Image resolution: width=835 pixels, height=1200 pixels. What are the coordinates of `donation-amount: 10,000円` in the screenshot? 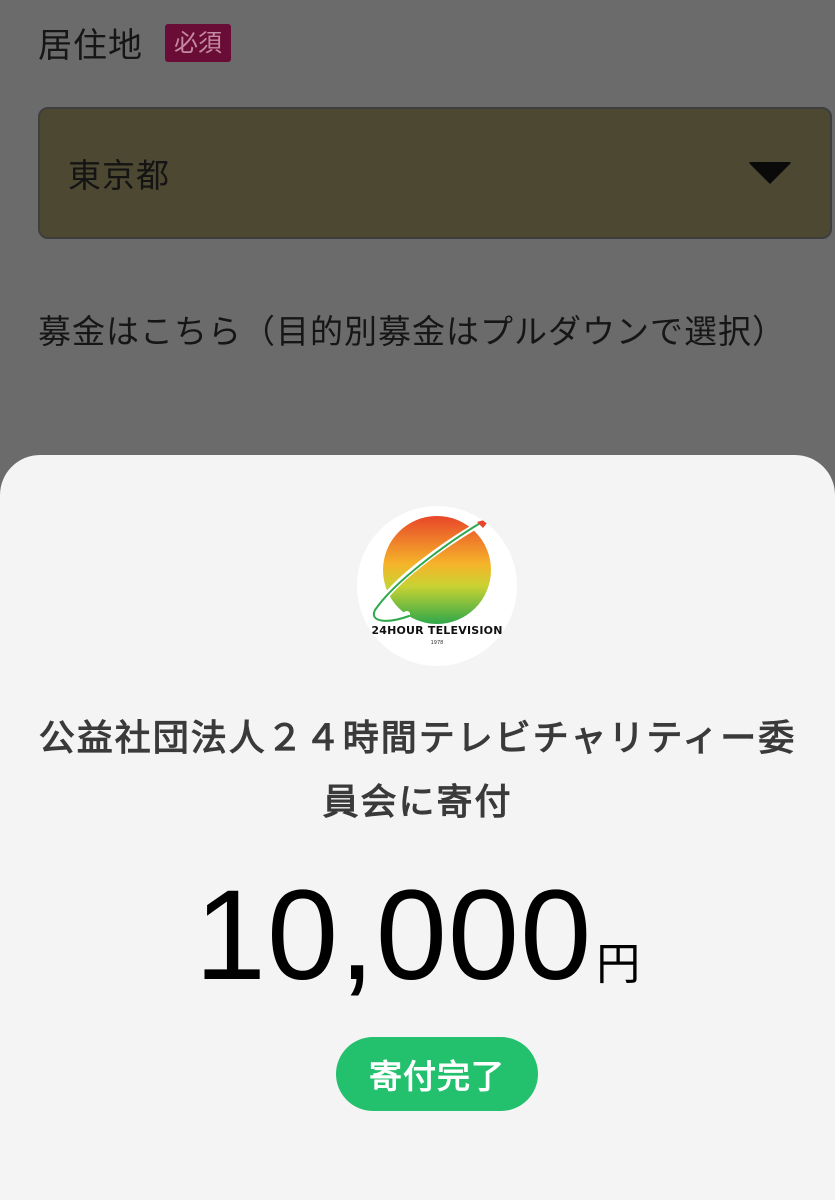 It's located at (417, 935).